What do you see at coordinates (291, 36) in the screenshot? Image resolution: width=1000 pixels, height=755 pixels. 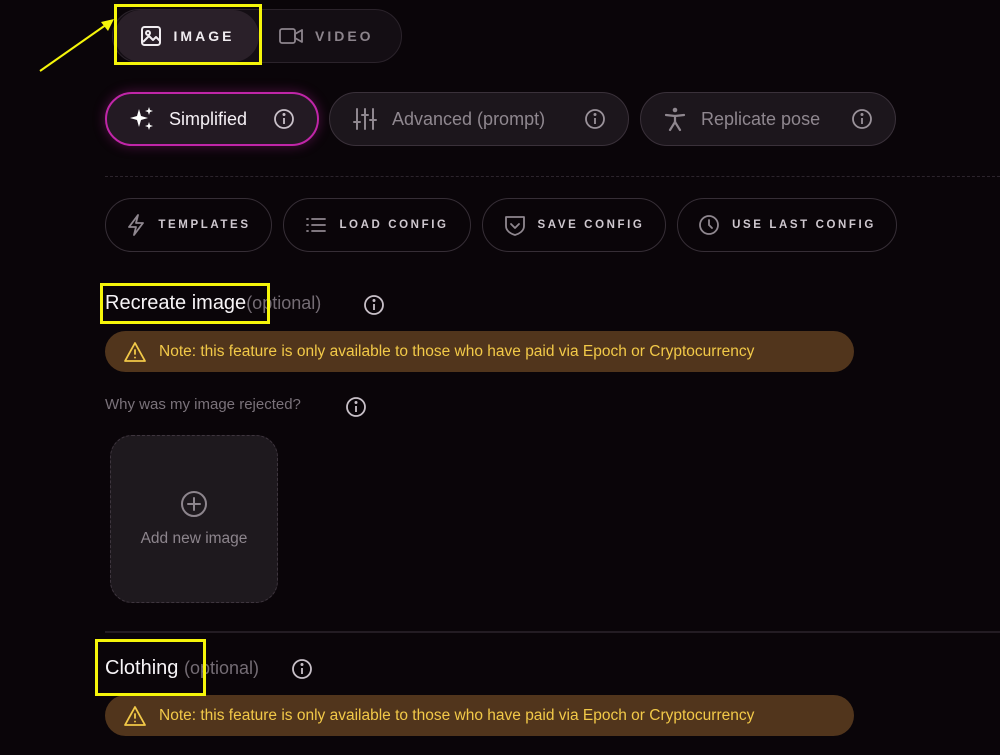 I see `video-camera-icon` at bounding box center [291, 36].